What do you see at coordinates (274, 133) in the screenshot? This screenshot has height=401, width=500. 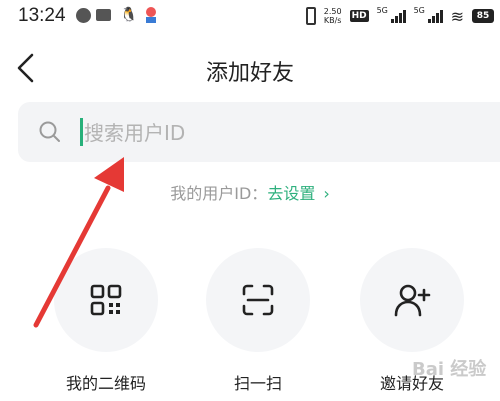 I see `search-input` at bounding box center [274, 133].